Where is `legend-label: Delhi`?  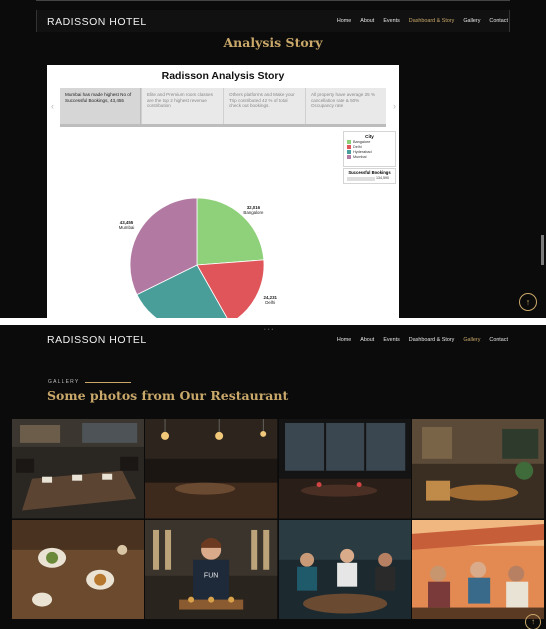 legend-label: Delhi is located at coordinates (357, 147).